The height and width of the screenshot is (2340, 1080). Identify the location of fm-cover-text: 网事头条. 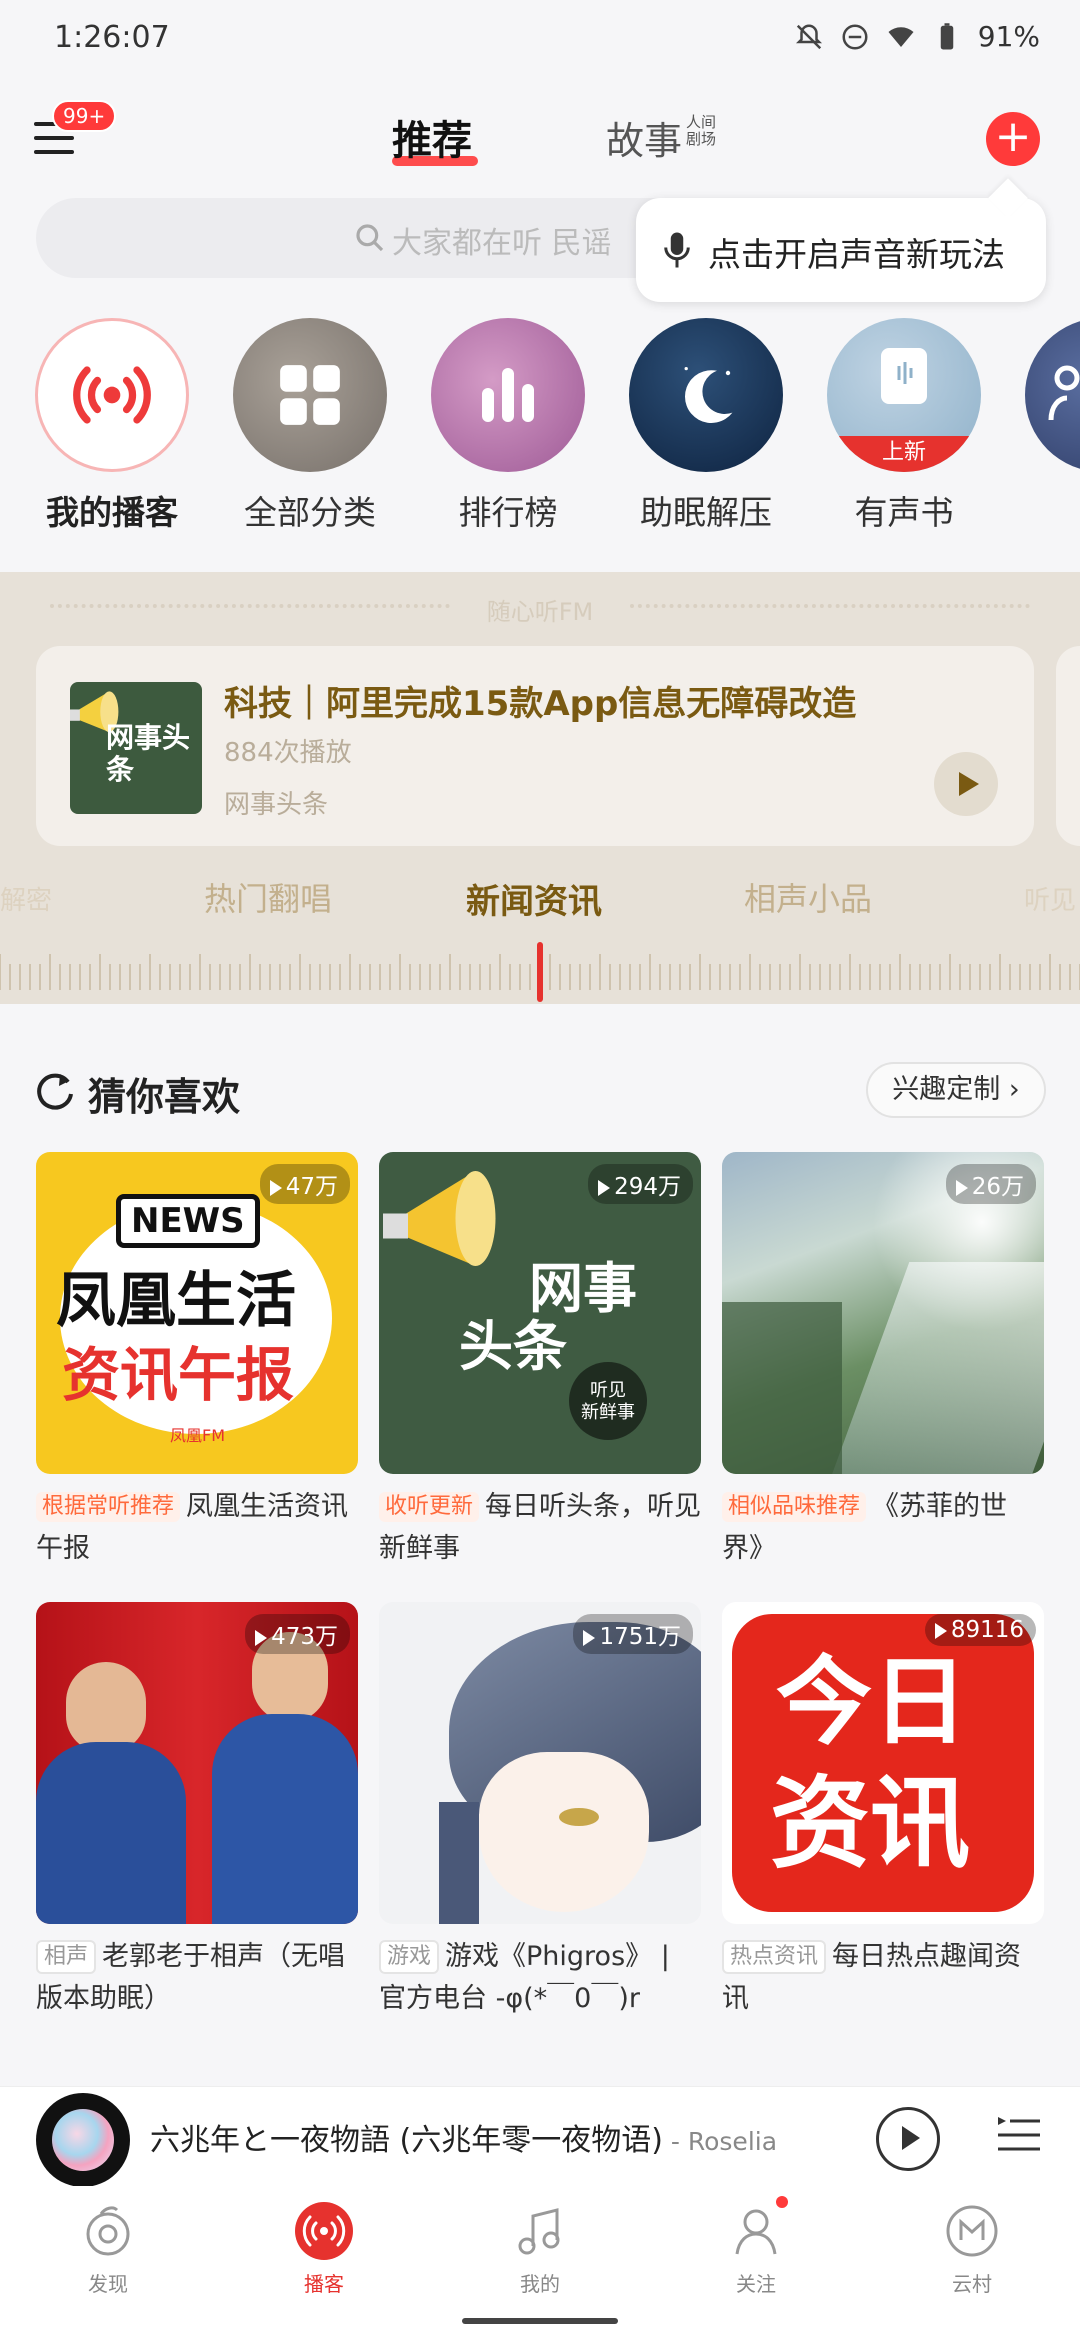
(148, 753).